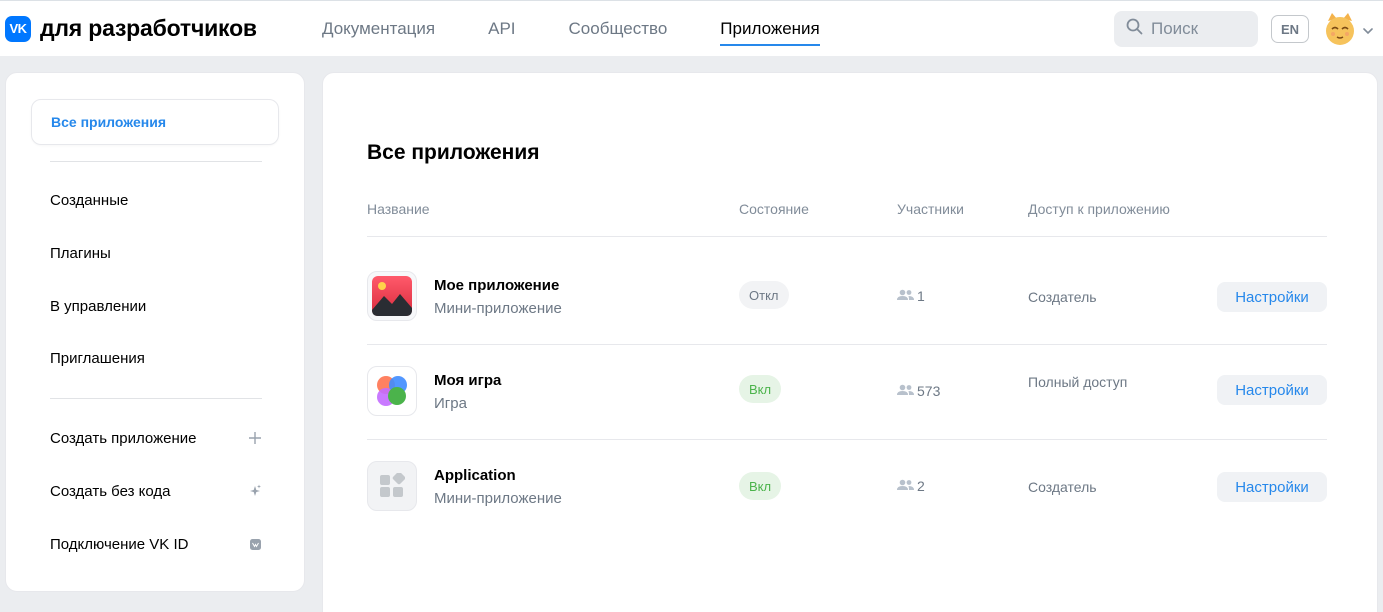  I want to click on members-count: 573, so click(918, 391).